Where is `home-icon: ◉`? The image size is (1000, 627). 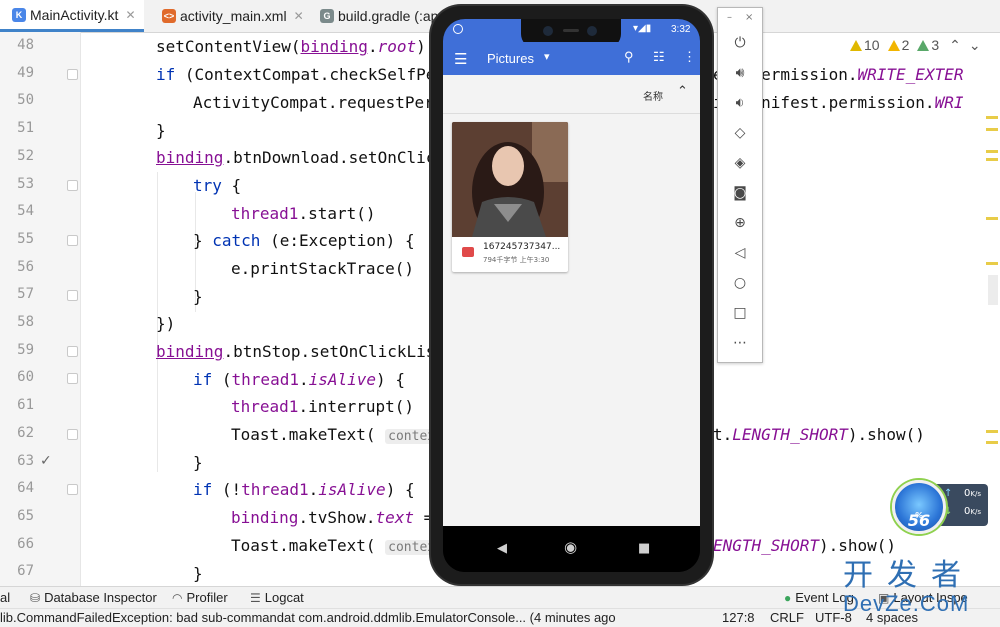 home-icon: ◉ is located at coordinates (570, 547).